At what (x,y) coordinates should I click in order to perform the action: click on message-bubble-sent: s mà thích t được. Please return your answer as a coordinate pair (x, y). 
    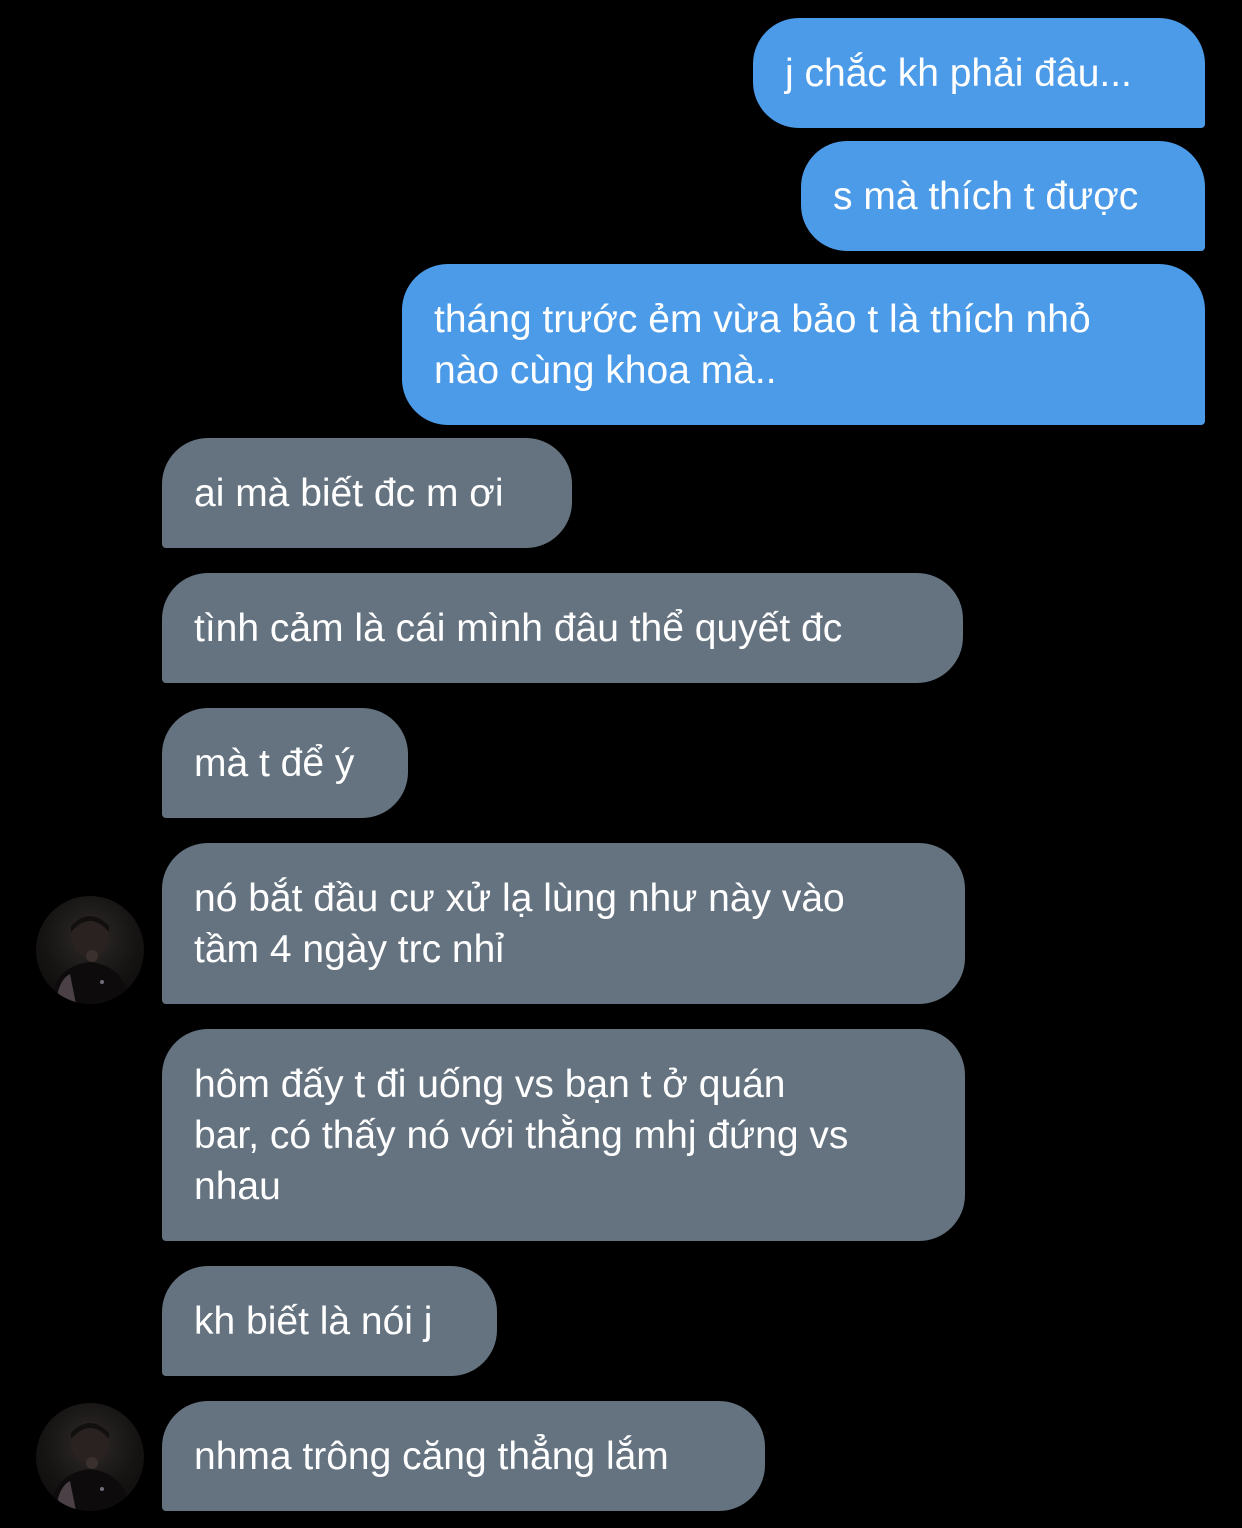
    Looking at the image, I should click on (1003, 196).